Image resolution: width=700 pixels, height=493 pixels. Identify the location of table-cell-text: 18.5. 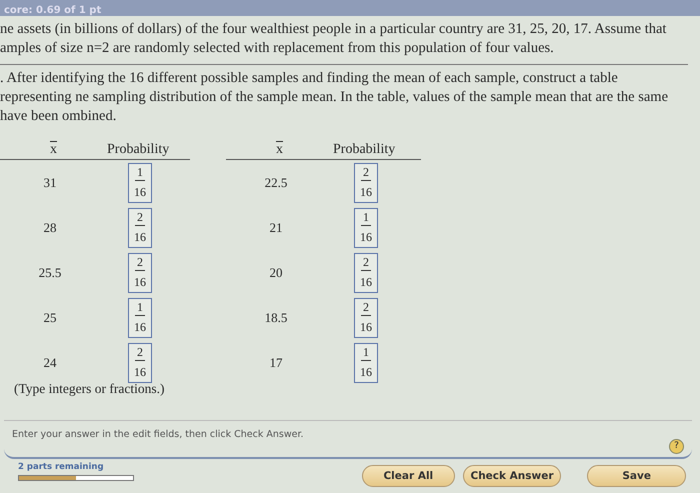
(276, 318).